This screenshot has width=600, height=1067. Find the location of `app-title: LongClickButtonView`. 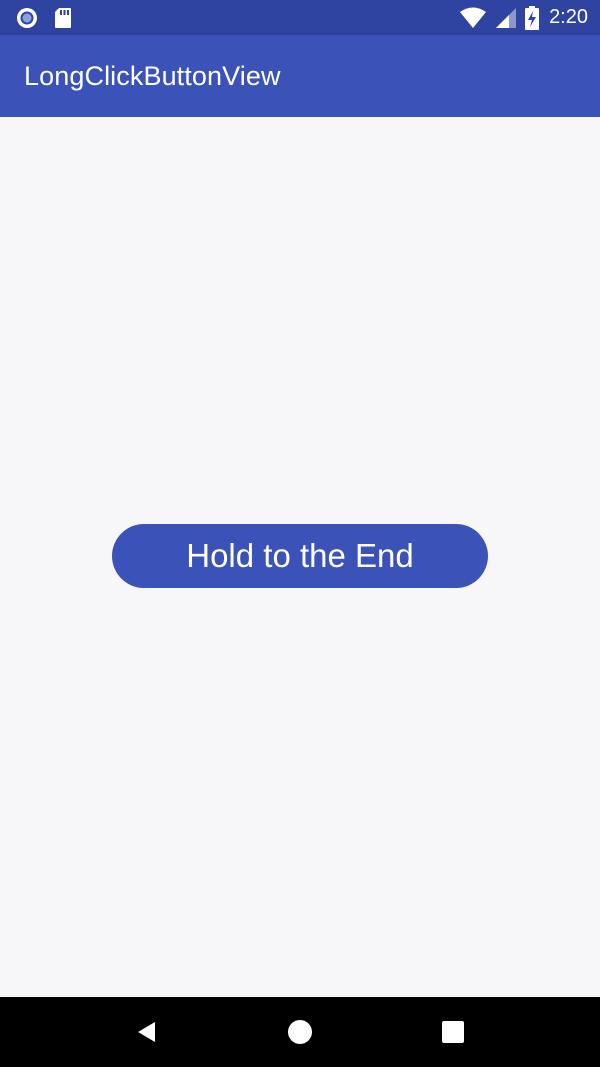

app-title: LongClickButtonView is located at coordinates (152, 75).